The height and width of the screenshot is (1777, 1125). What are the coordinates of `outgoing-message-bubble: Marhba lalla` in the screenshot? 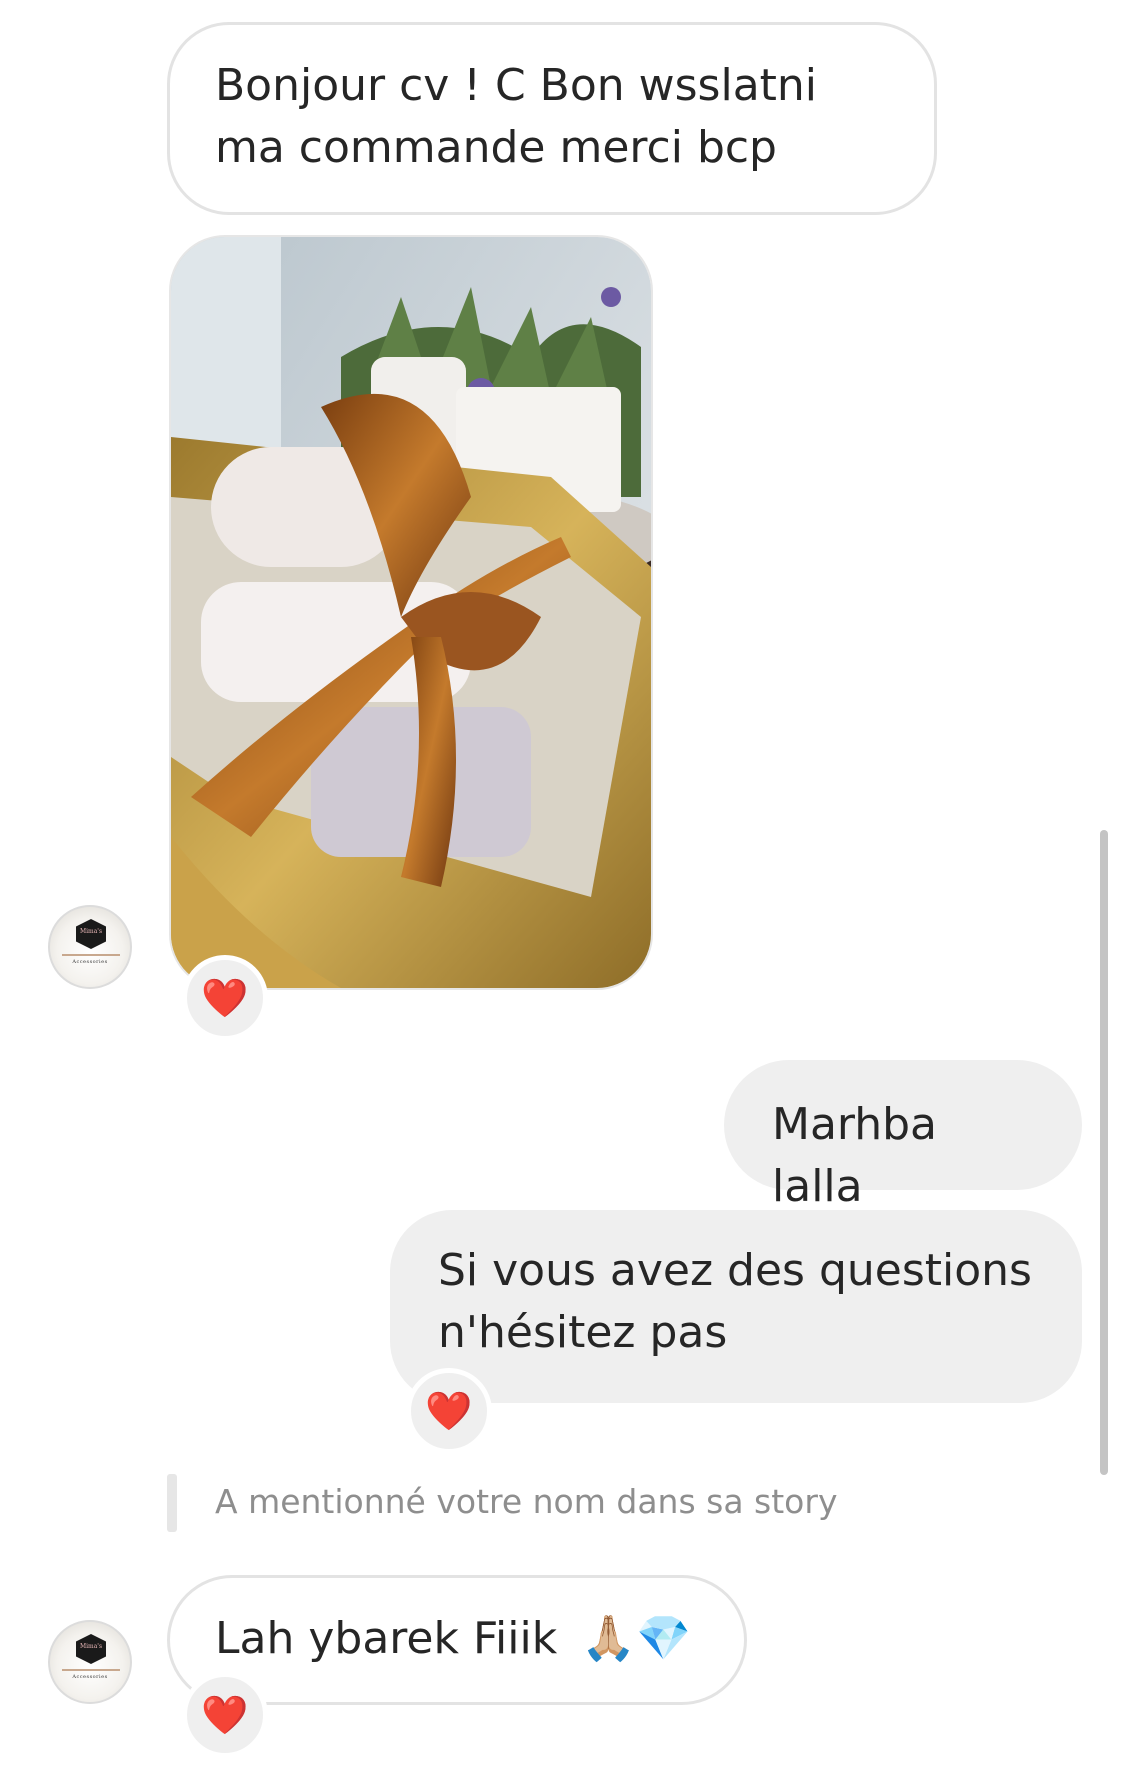 It's located at (903, 1136).